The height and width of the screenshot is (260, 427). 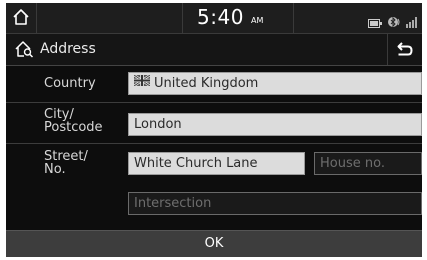 I want to click on navigation-home-icon, so click(x=24, y=51).